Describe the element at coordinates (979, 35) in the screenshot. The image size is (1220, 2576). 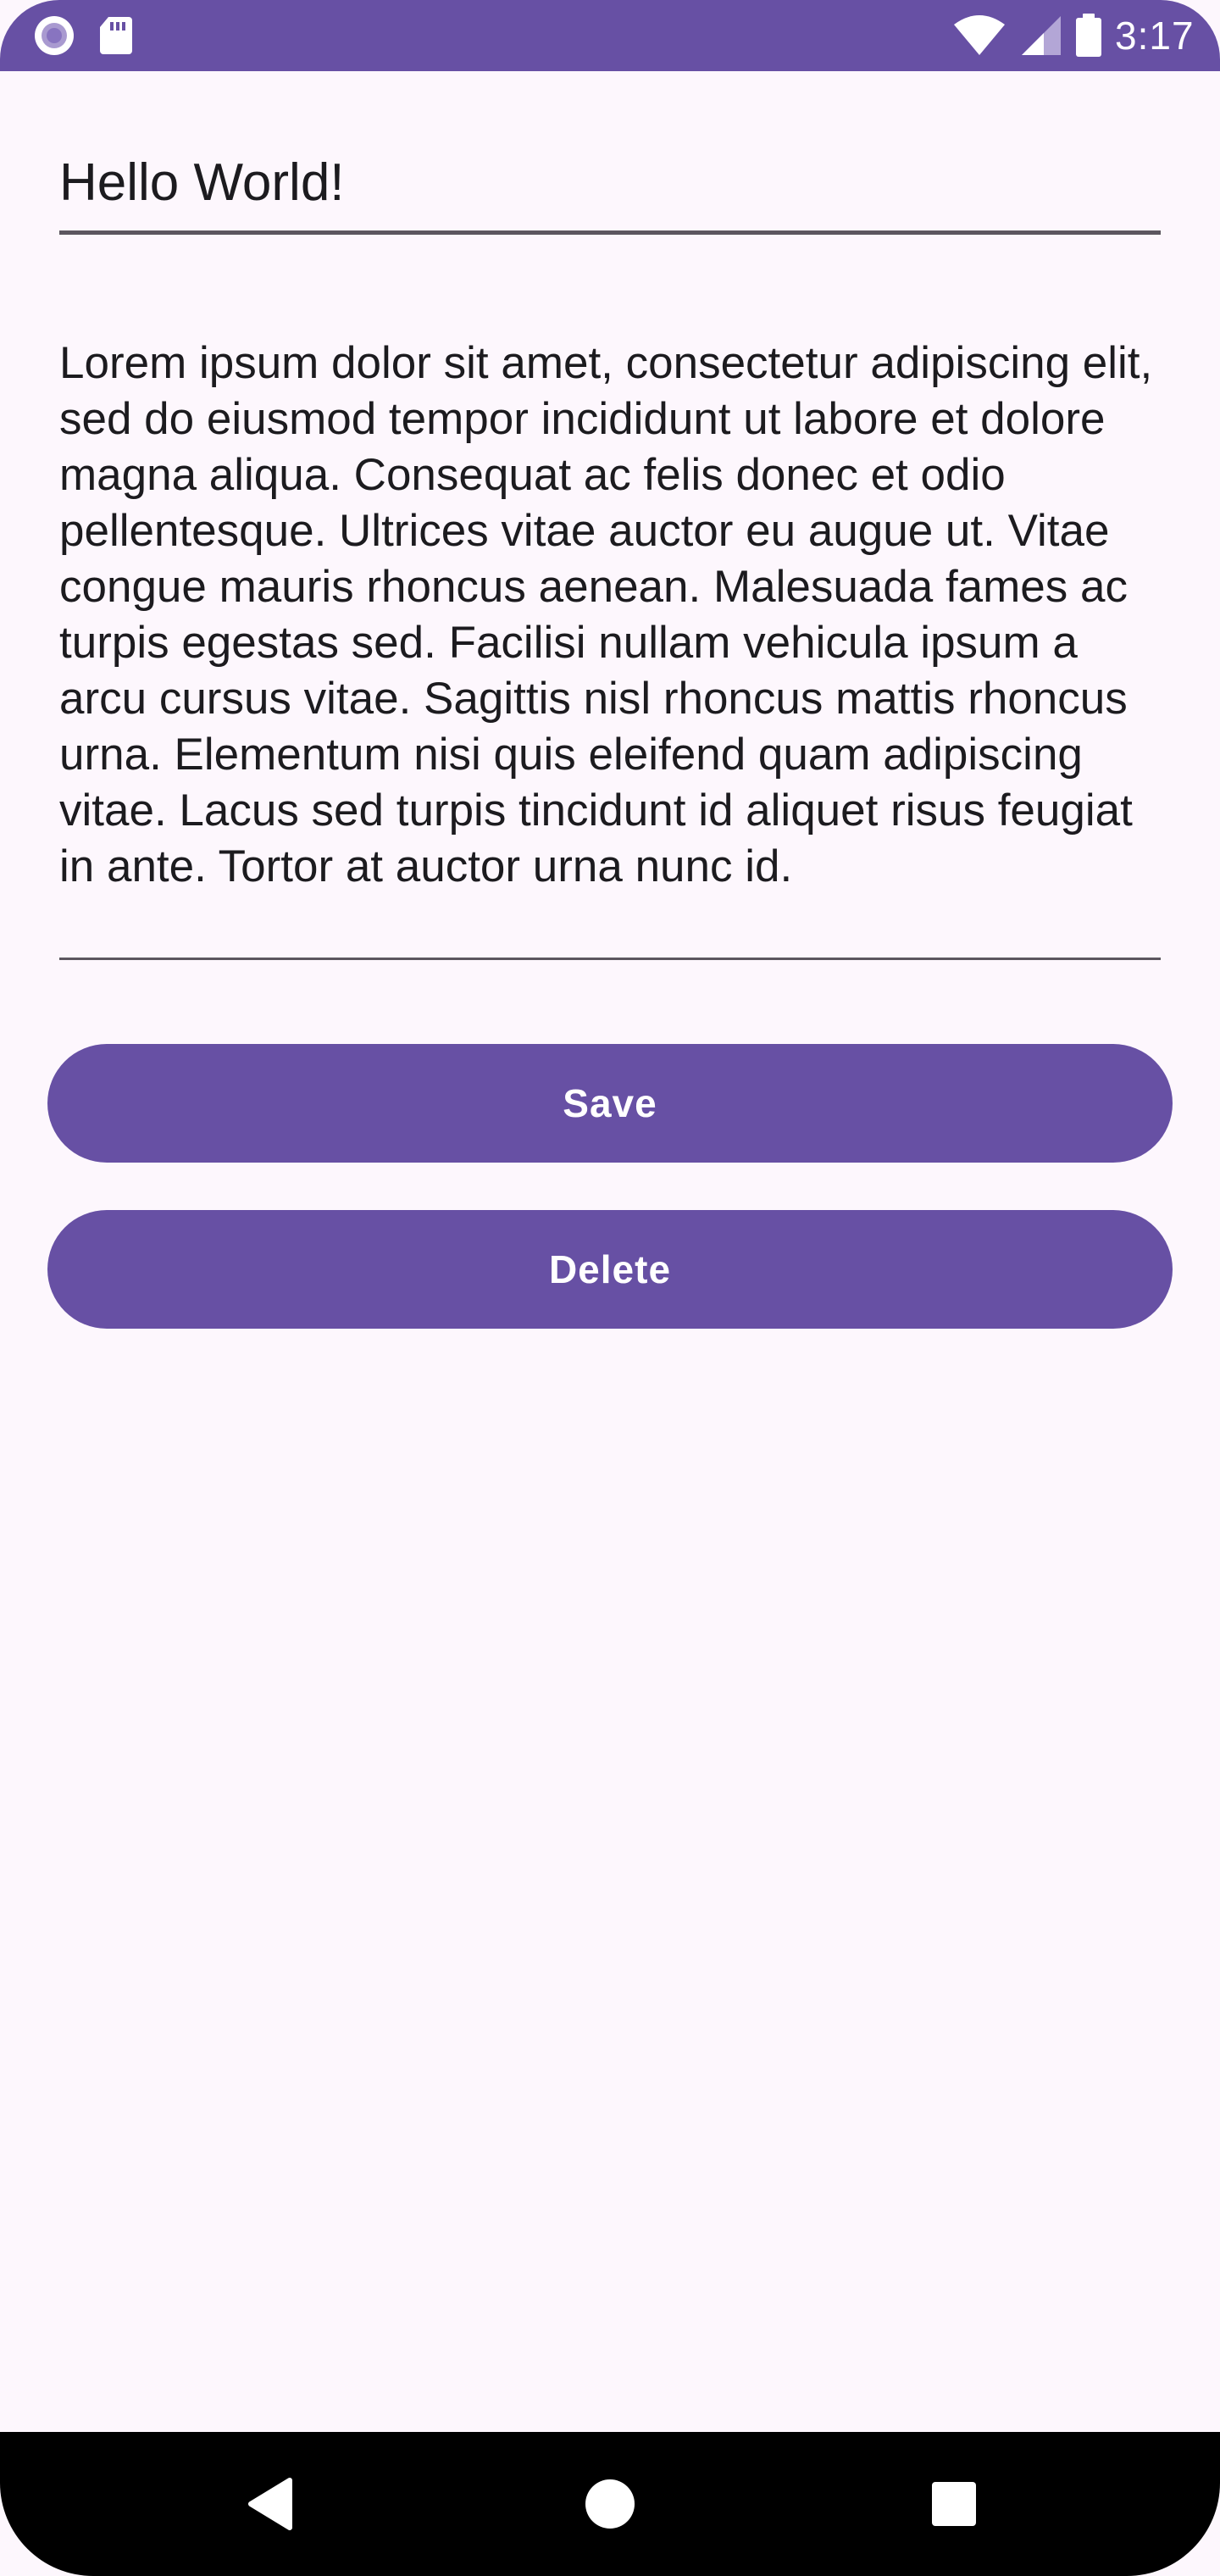
I see `wifi-icon` at that location.